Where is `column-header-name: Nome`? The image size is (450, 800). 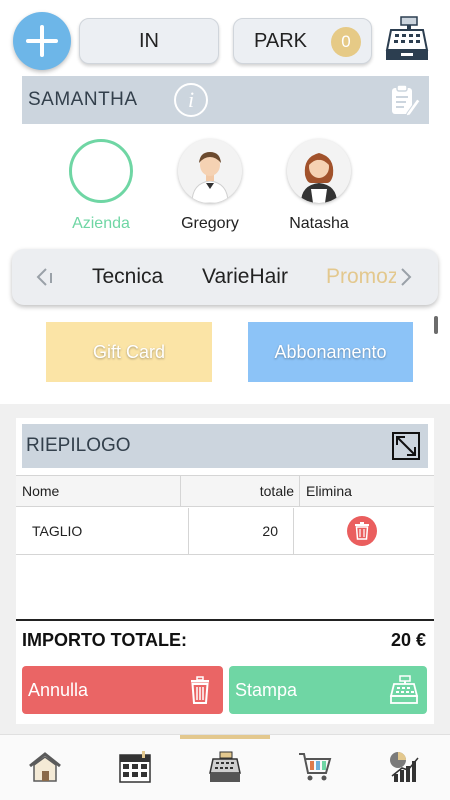 column-header-name: Nome is located at coordinates (41, 491).